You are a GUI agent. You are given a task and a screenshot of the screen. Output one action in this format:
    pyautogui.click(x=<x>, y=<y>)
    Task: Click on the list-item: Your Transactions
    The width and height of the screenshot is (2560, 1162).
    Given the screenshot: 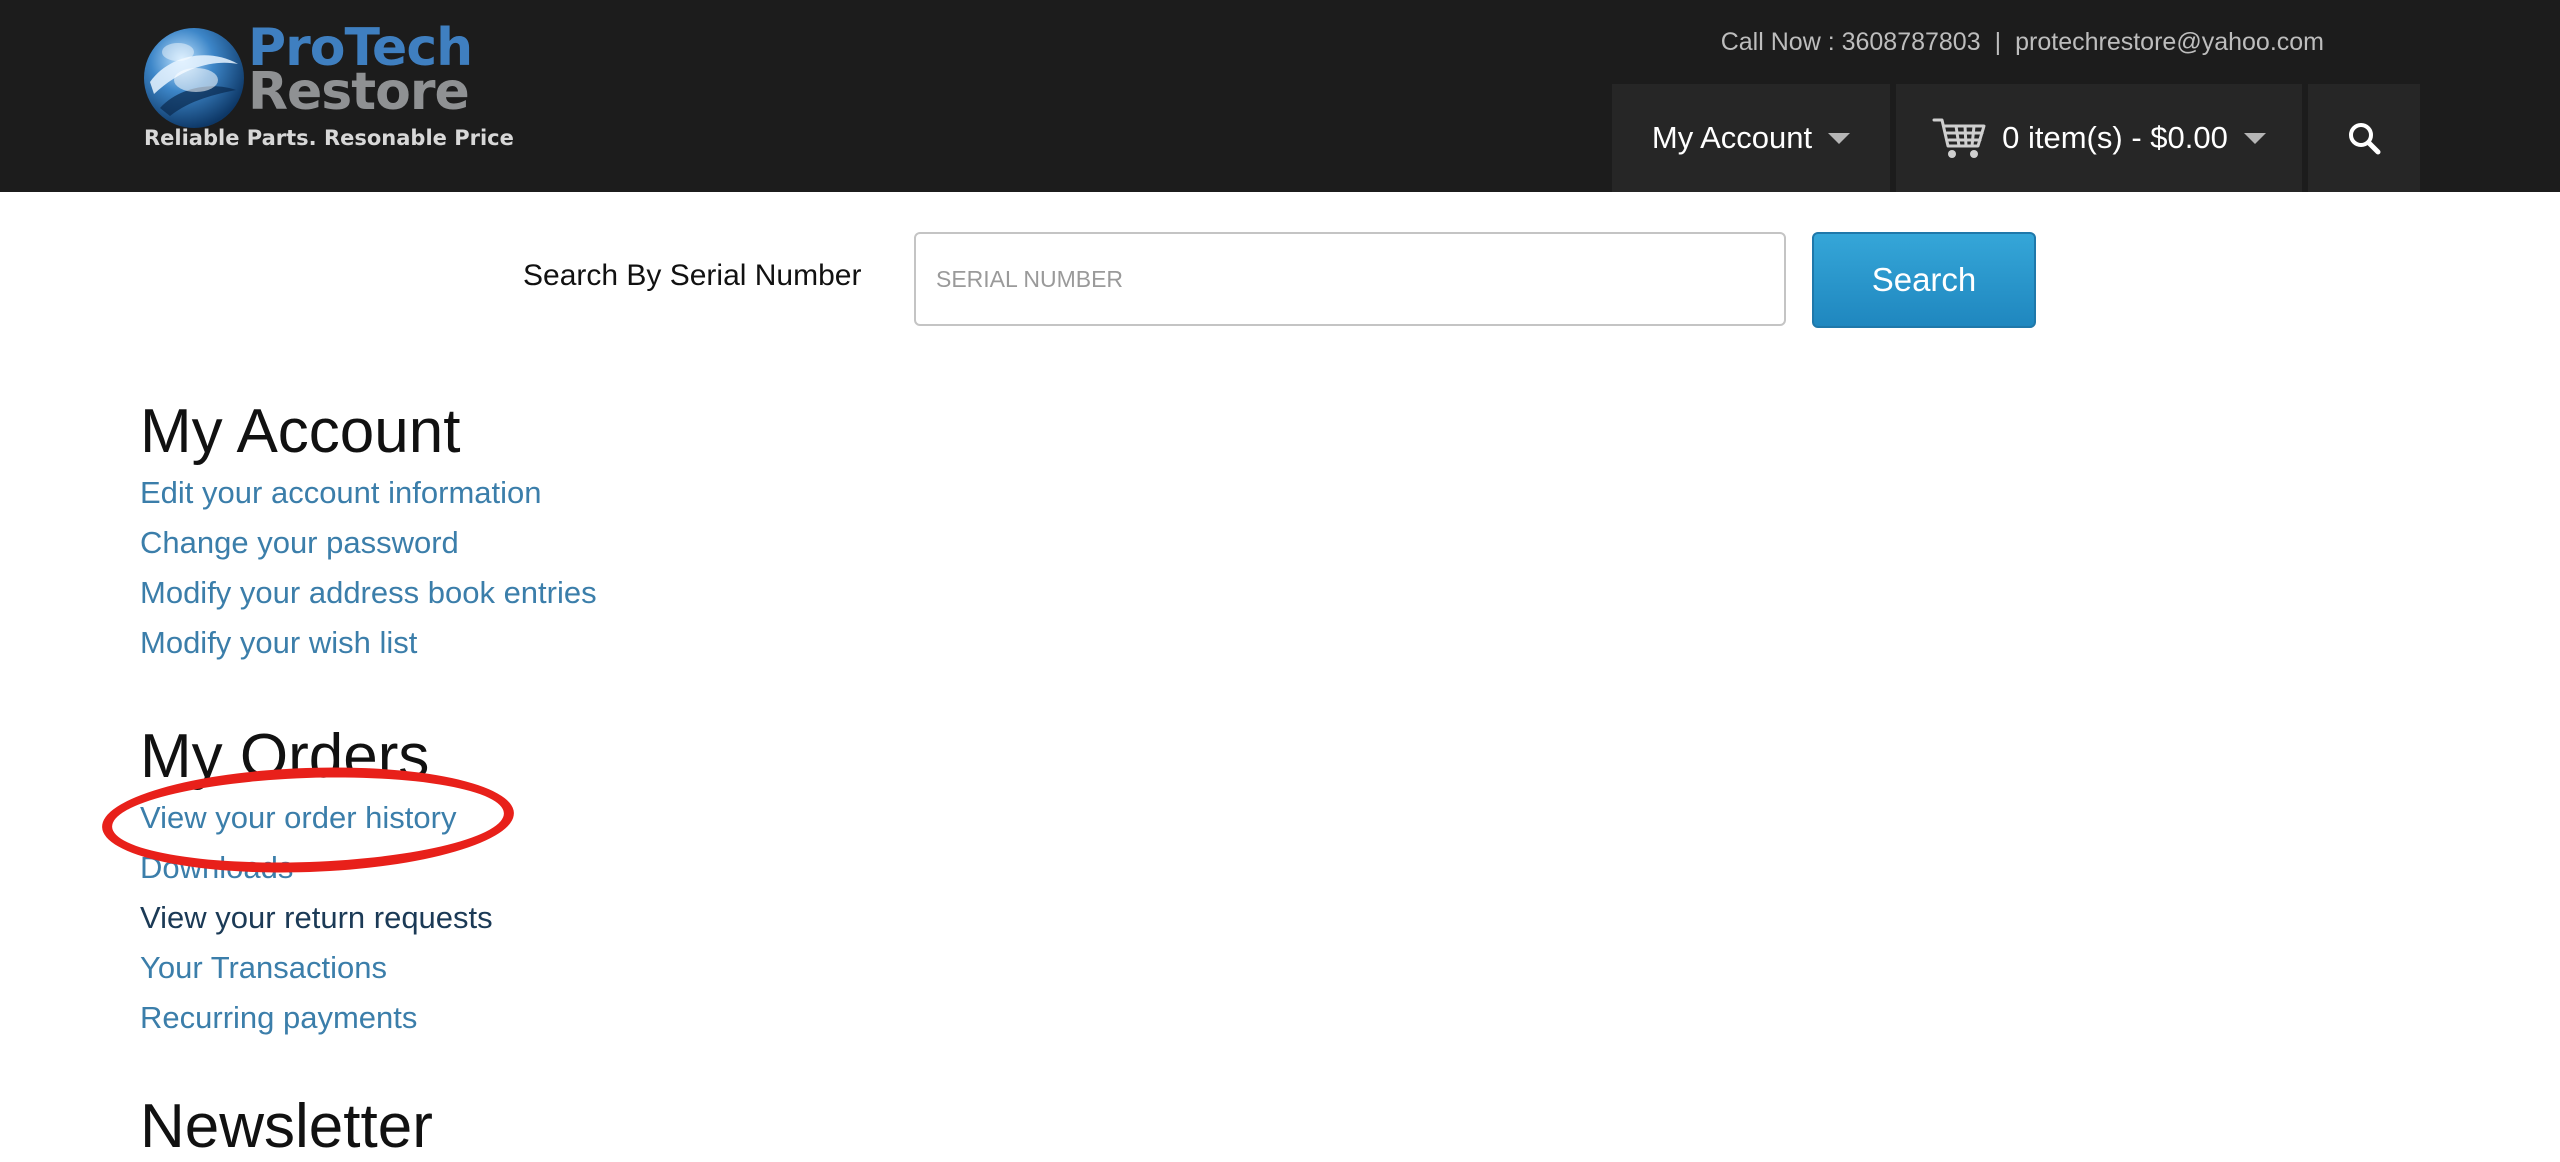 What is the action you would take?
    pyautogui.click(x=316, y=968)
    